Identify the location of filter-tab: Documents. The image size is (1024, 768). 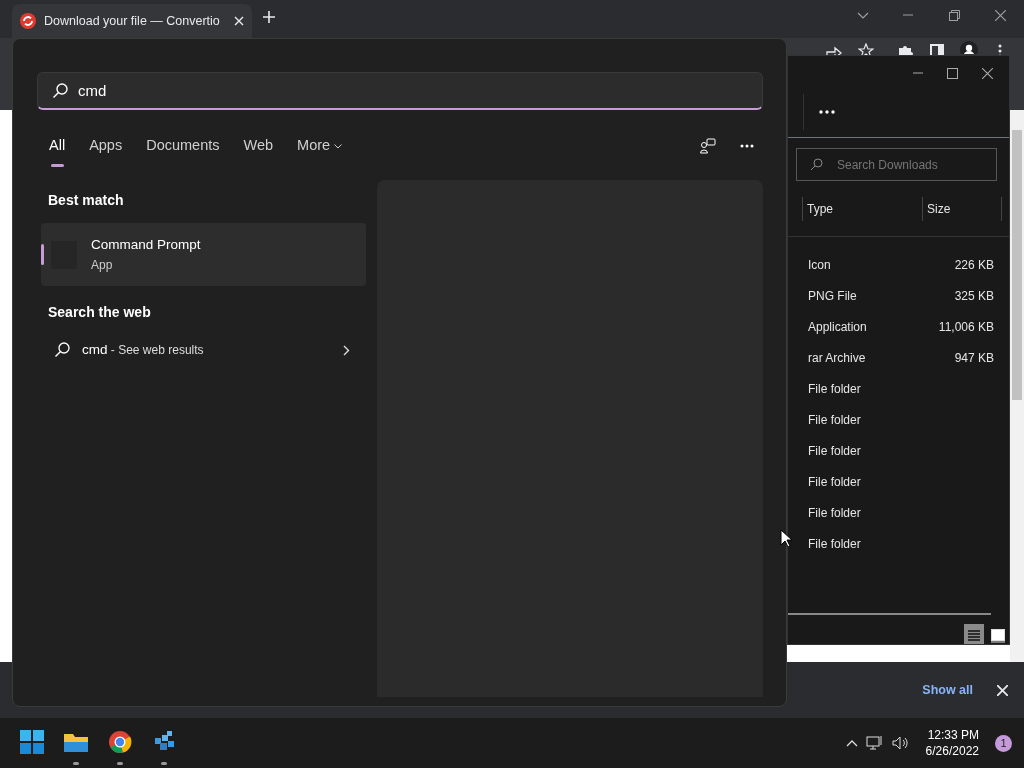
(183, 151).